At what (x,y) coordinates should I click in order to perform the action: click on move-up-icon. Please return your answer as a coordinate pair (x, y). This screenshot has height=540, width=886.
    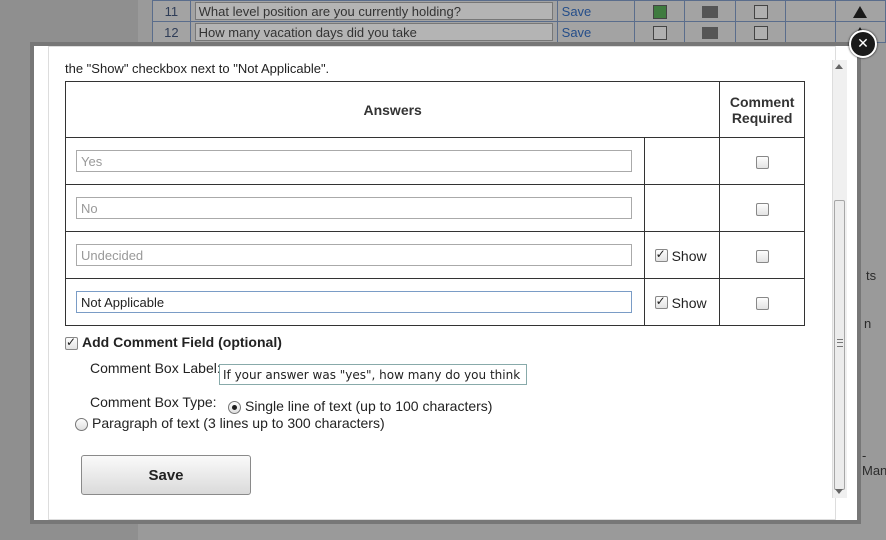
    Looking at the image, I should click on (860, 12).